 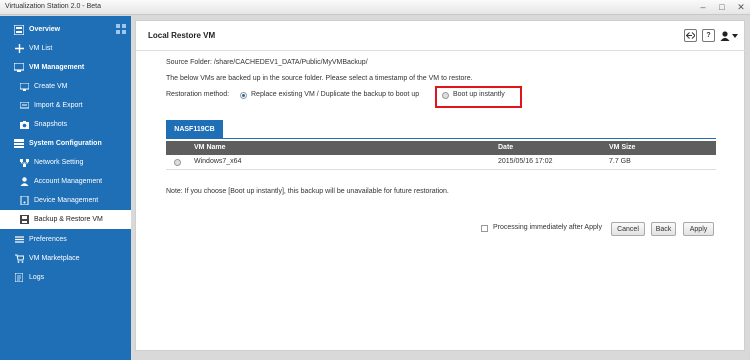 I want to click on apply-button: Apply, so click(x=698, y=229).